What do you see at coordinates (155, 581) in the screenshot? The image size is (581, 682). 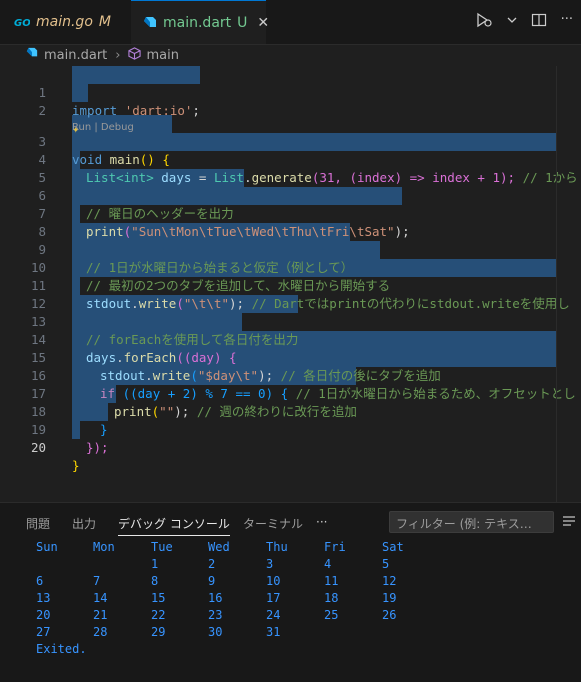 I see `console-text: 8` at bounding box center [155, 581].